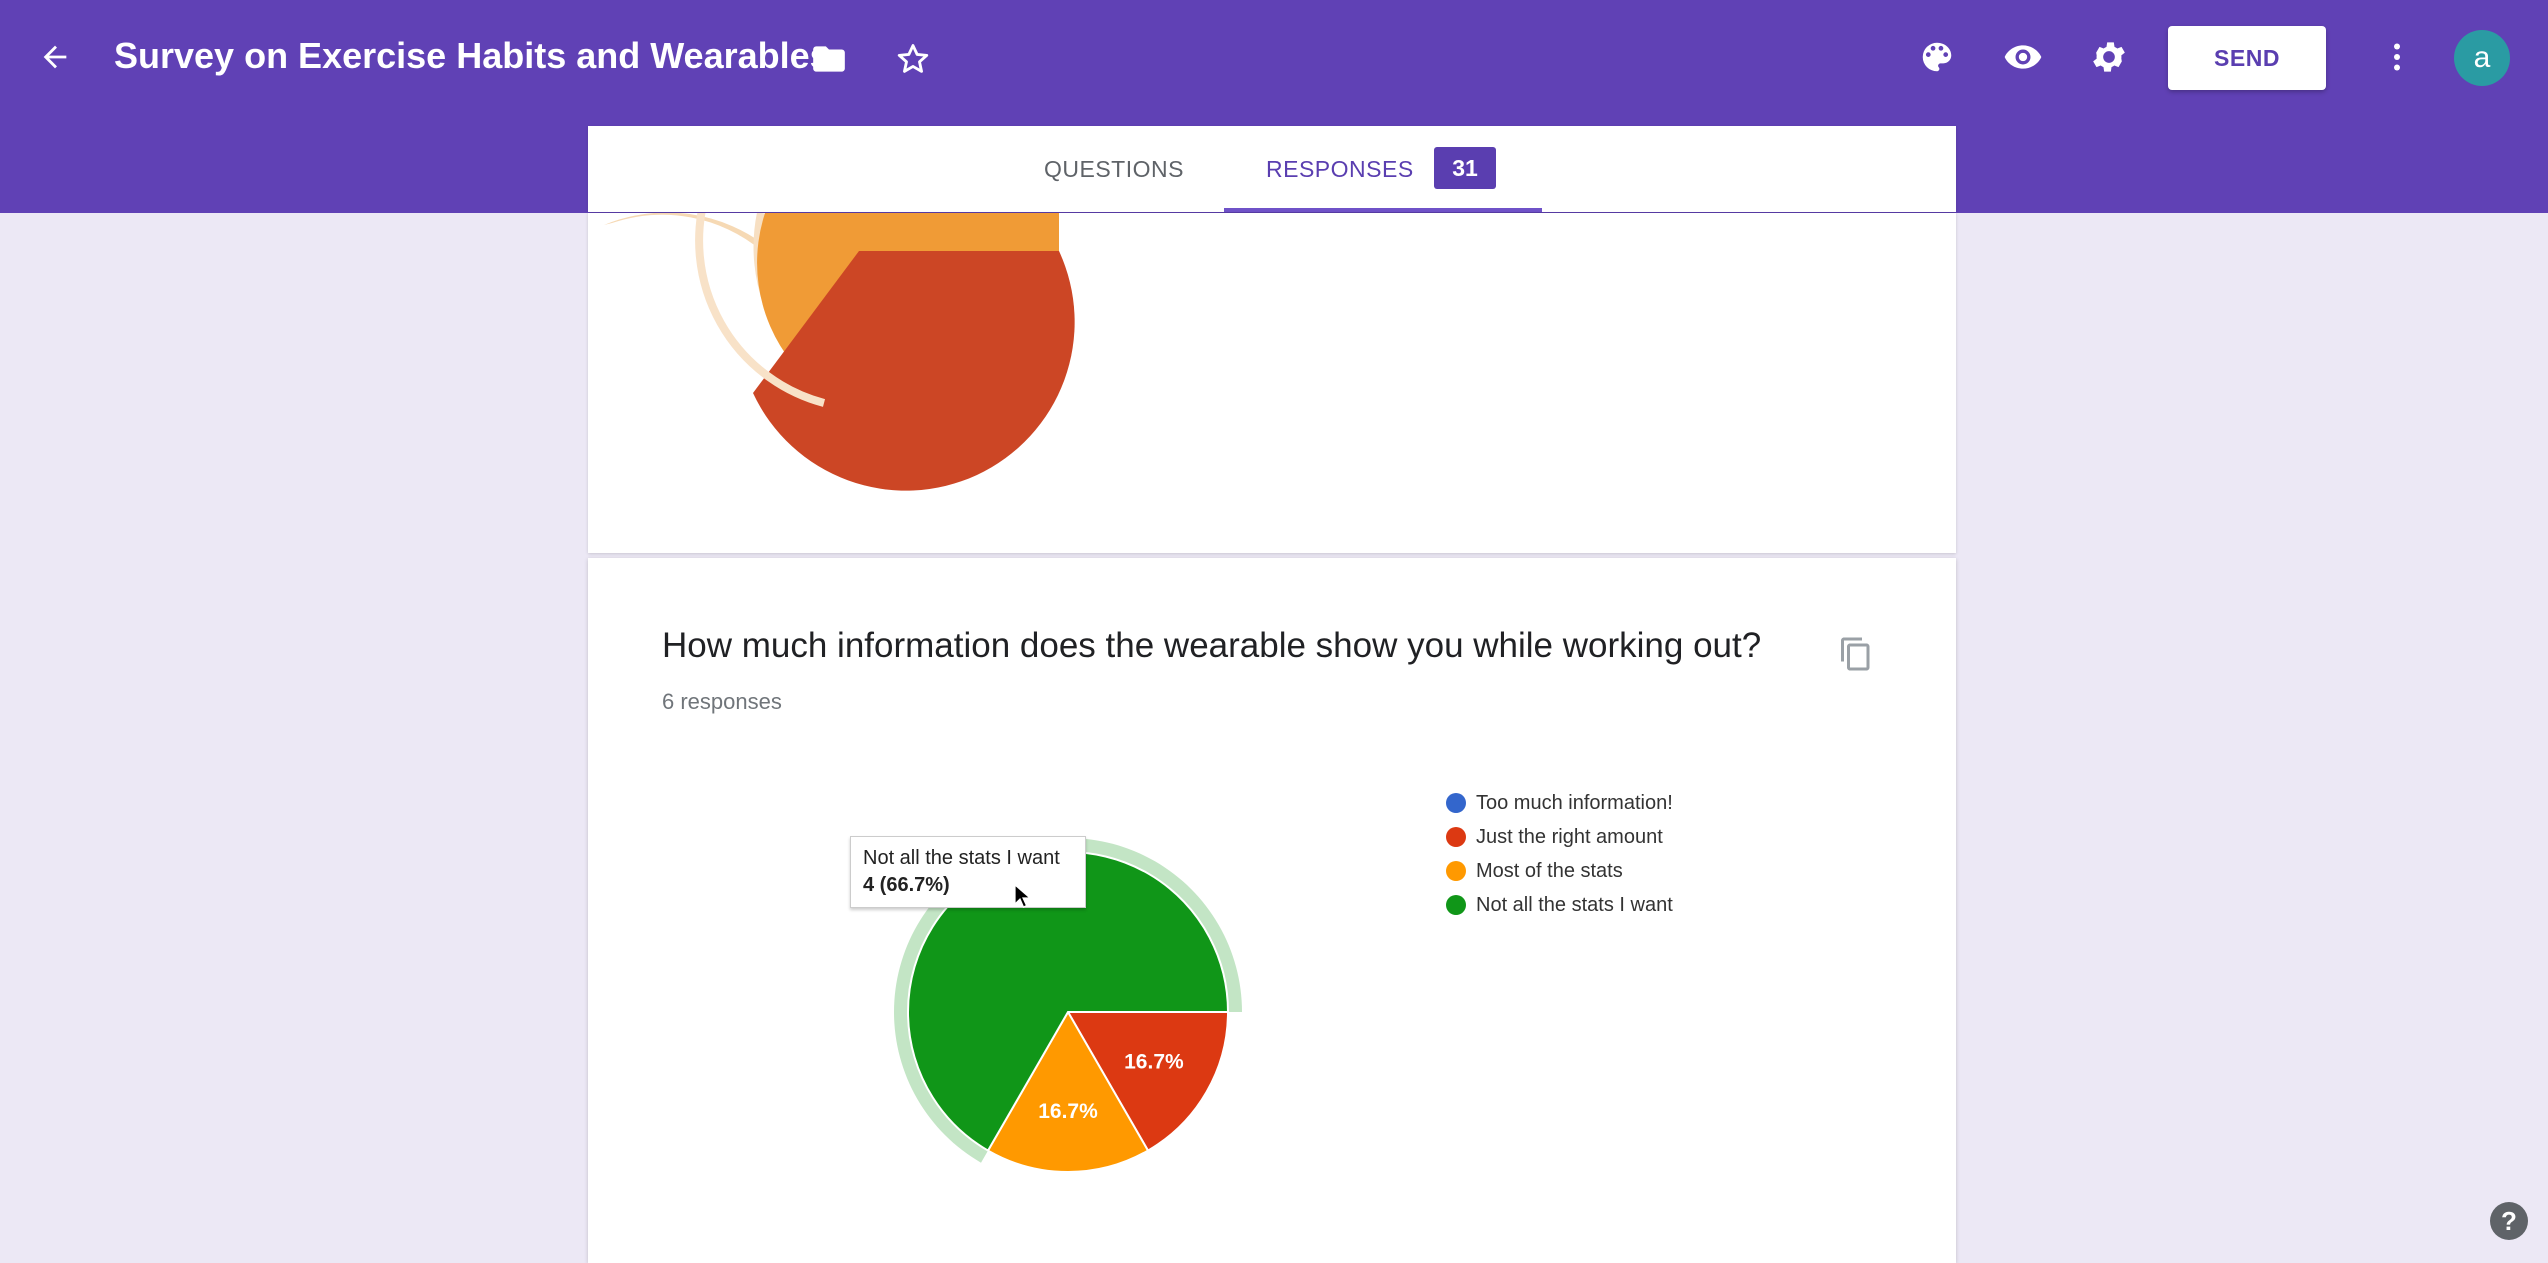 The image size is (2548, 1263). Describe the element at coordinates (1068, 1005) in the screenshot. I see `pie-chart: 16.7% 16.7%` at that location.